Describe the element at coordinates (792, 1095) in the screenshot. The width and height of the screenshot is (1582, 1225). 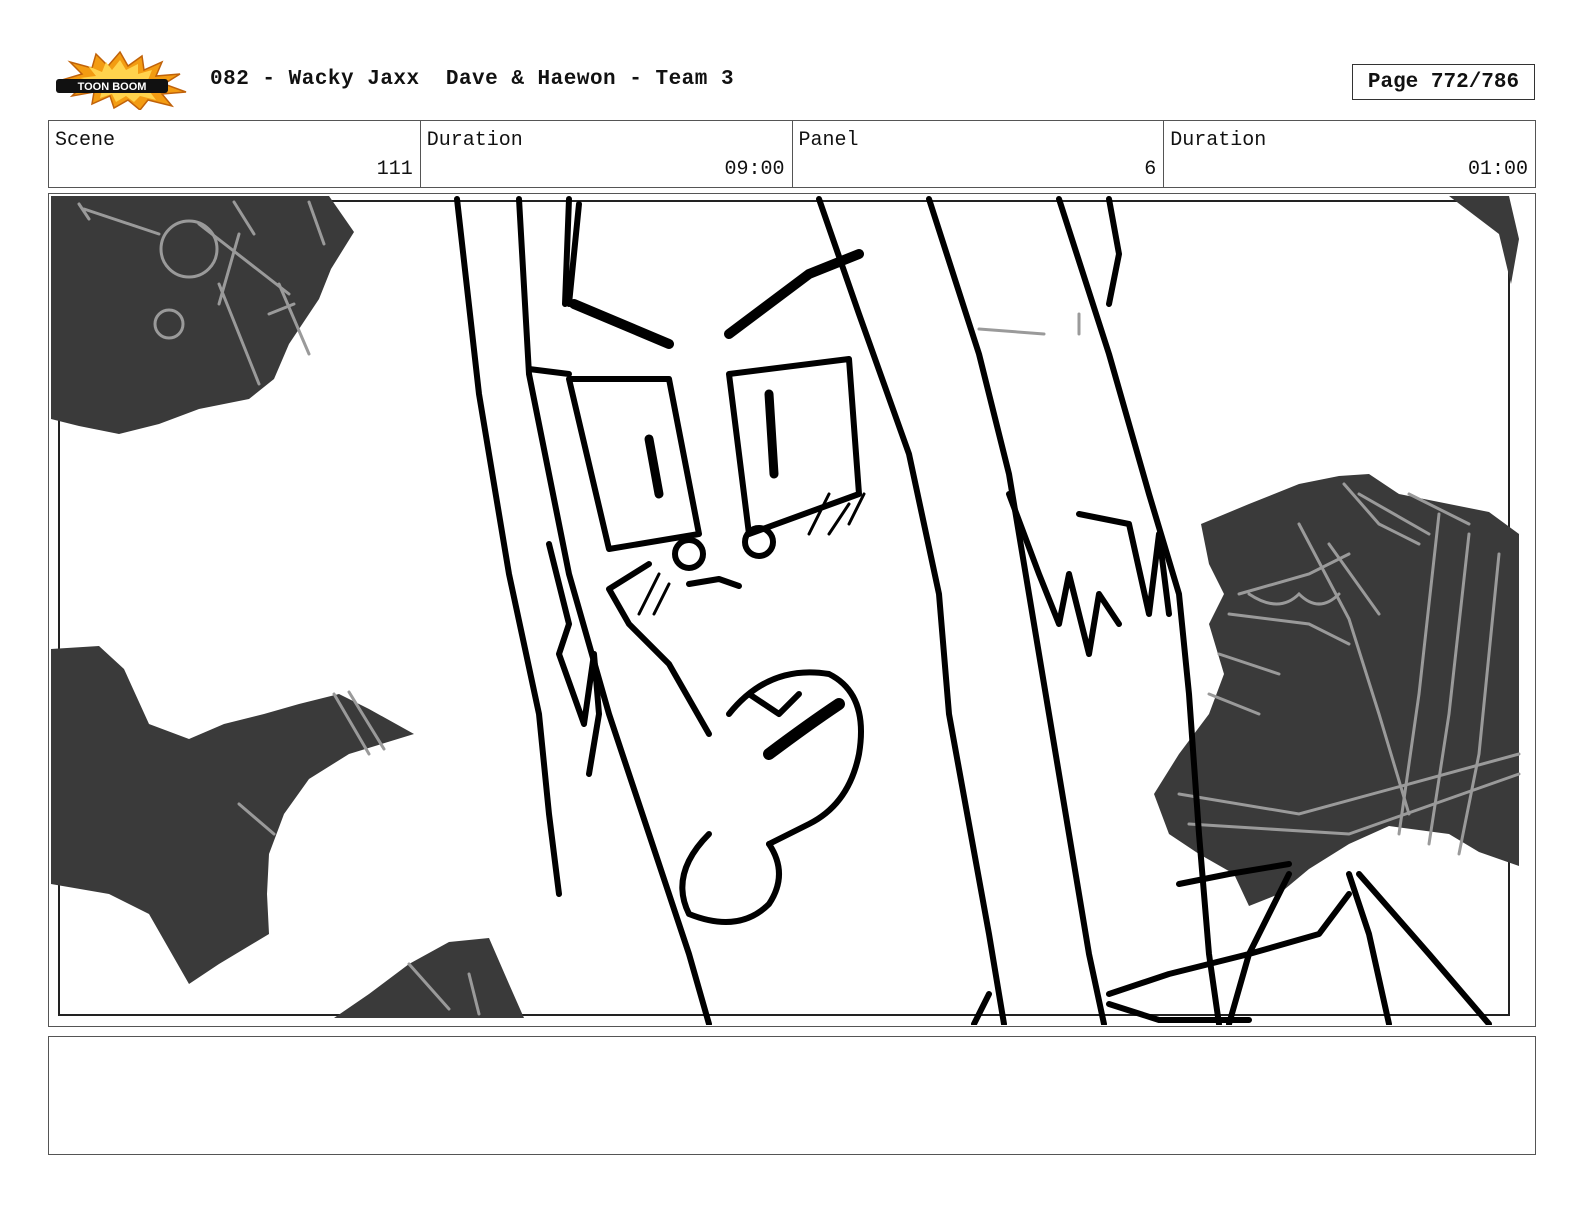
I see `panel-notes-box` at that location.